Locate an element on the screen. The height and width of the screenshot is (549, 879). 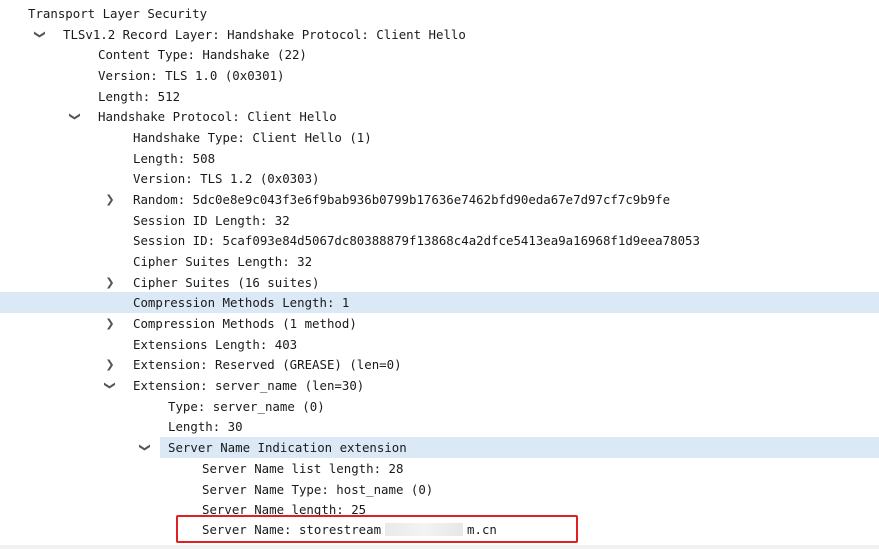
tree-row-ext-server-name: ❯ Extension: server_name (len=30) is located at coordinates (439, 385).